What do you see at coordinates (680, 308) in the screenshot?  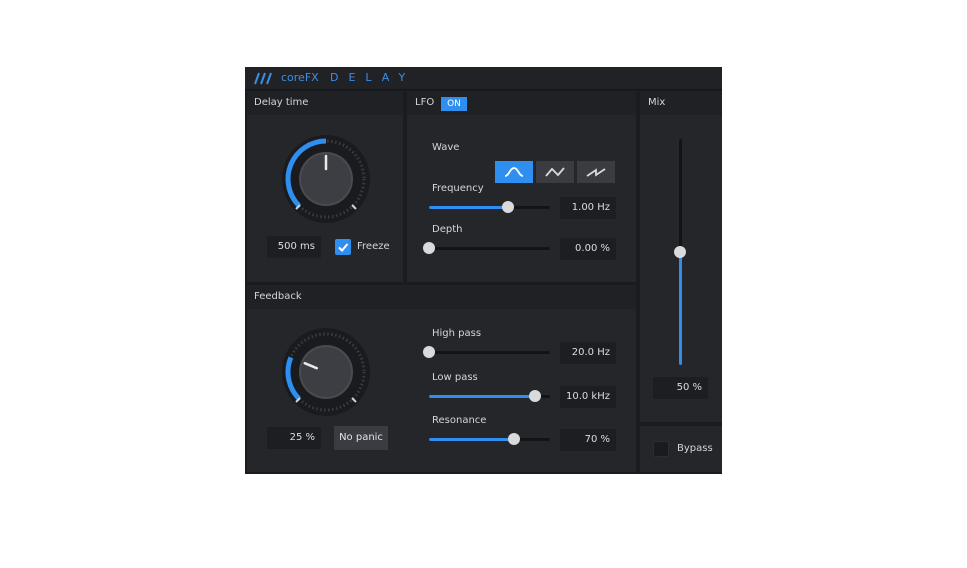 I see `mix-fill` at bounding box center [680, 308].